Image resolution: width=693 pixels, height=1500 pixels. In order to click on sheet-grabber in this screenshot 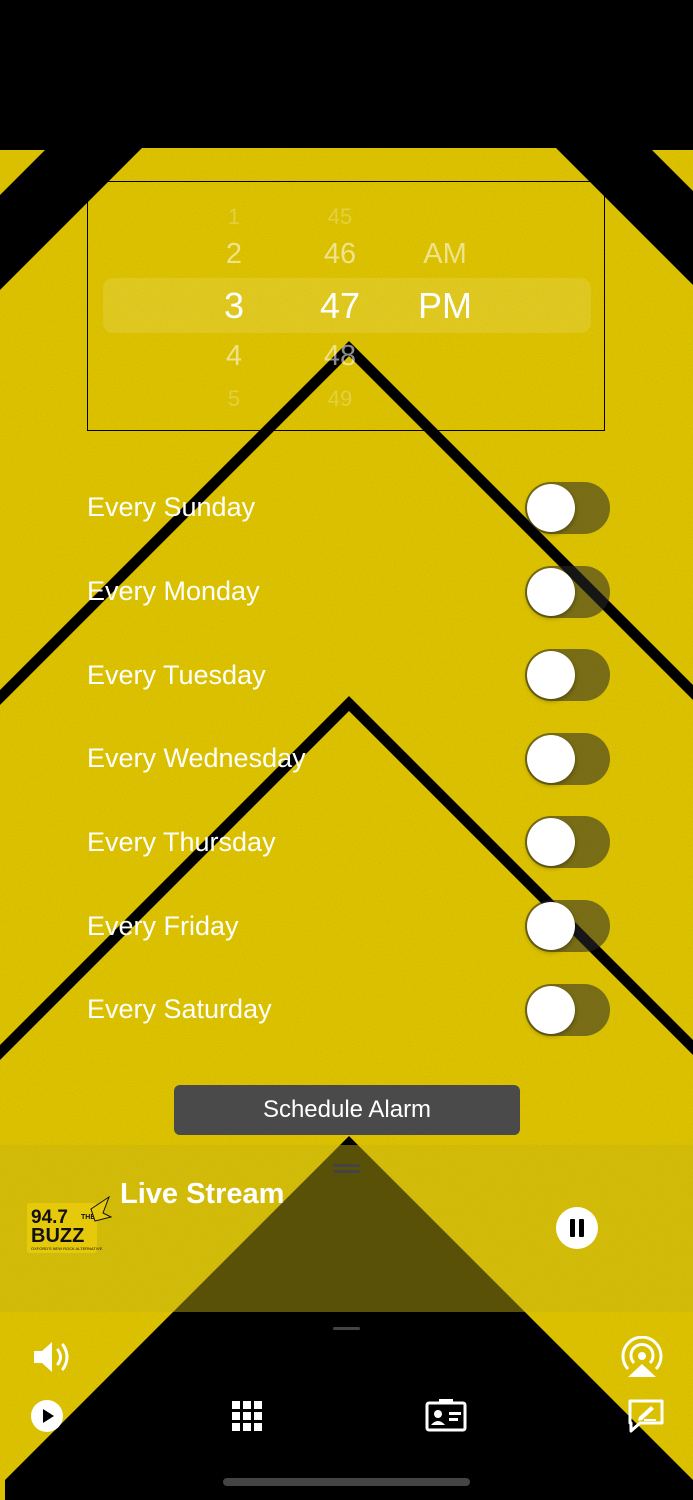, I will do `click(346, 1165)`.